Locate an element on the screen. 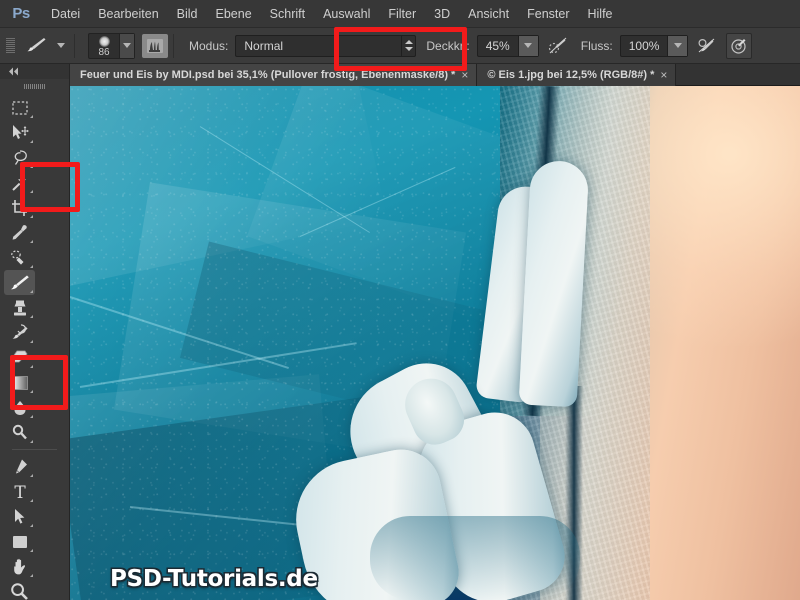 This screenshot has width=800, height=600. dodge-tool is located at coordinates (19, 432).